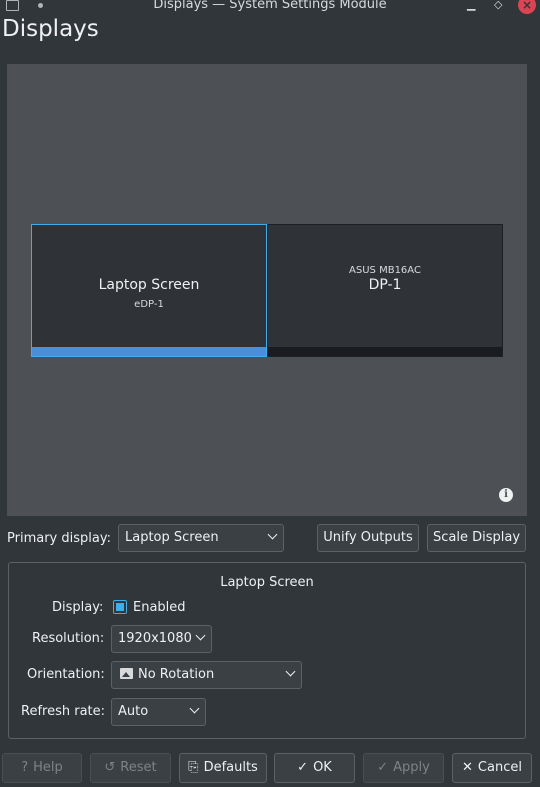 The height and width of the screenshot is (787, 540). What do you see at coordinates (176, 674) in the screenshot?
I see `orientation-value: No Rotation` at bounding box center [176, 674].